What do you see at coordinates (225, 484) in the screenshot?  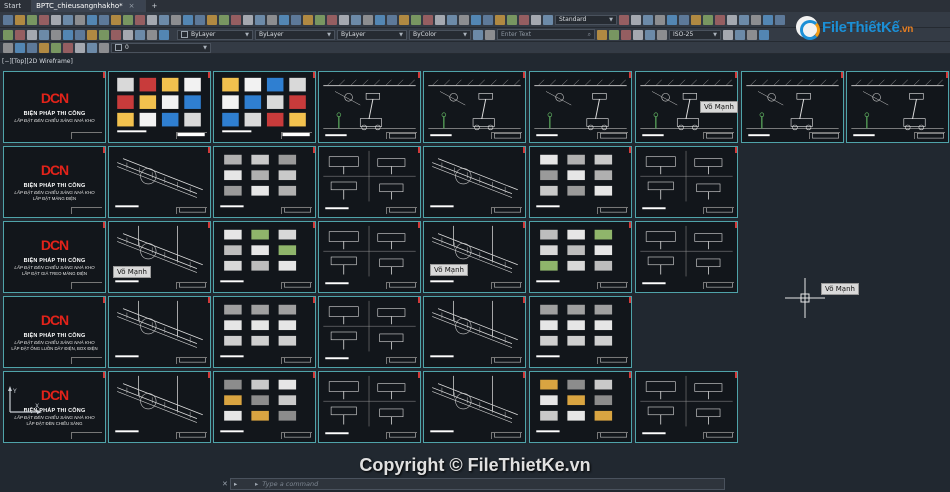 I see `close-icon: ✕` at bounding box center [225, 484].